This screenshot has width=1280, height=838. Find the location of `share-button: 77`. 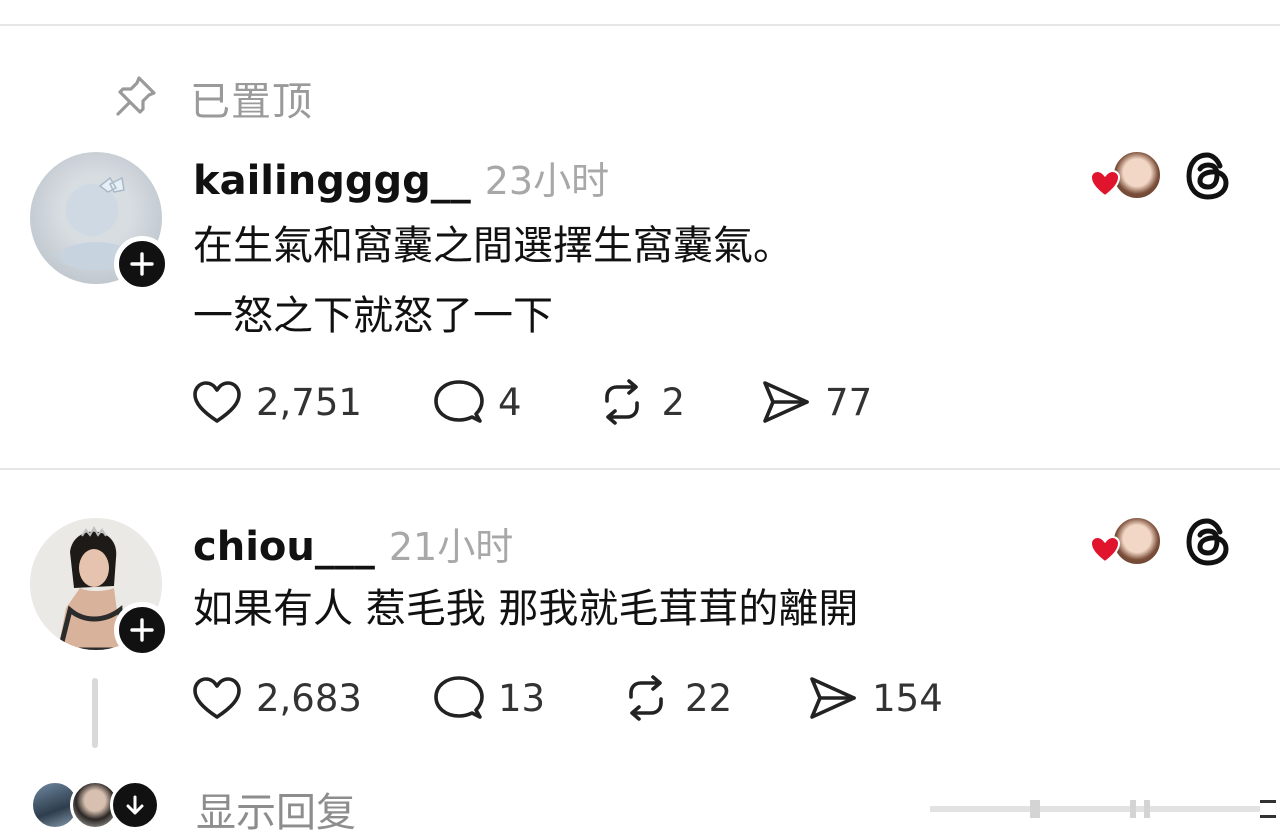

share-button: 77 is located at coordinates (815, 402).